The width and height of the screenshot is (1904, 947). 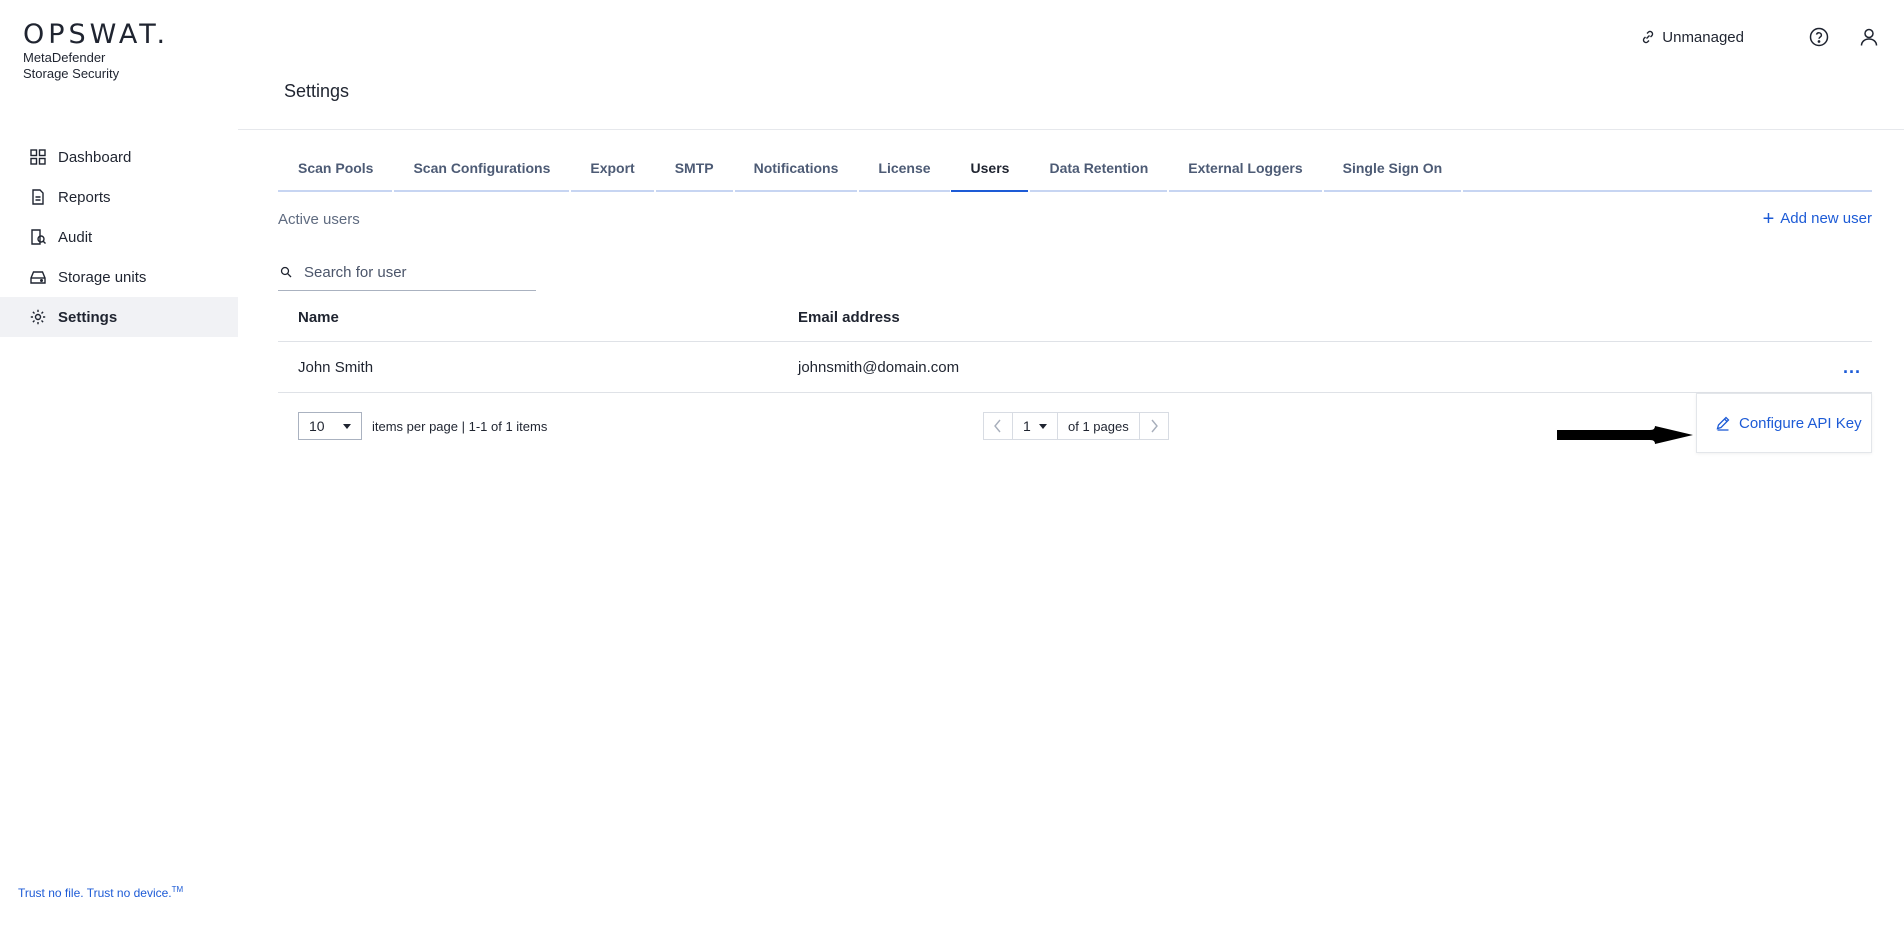 What do you see at coordinates (96, 34) in the screenshot?
I see `opswat-logo: OPSWAT.` at bounding box center [96, 34].